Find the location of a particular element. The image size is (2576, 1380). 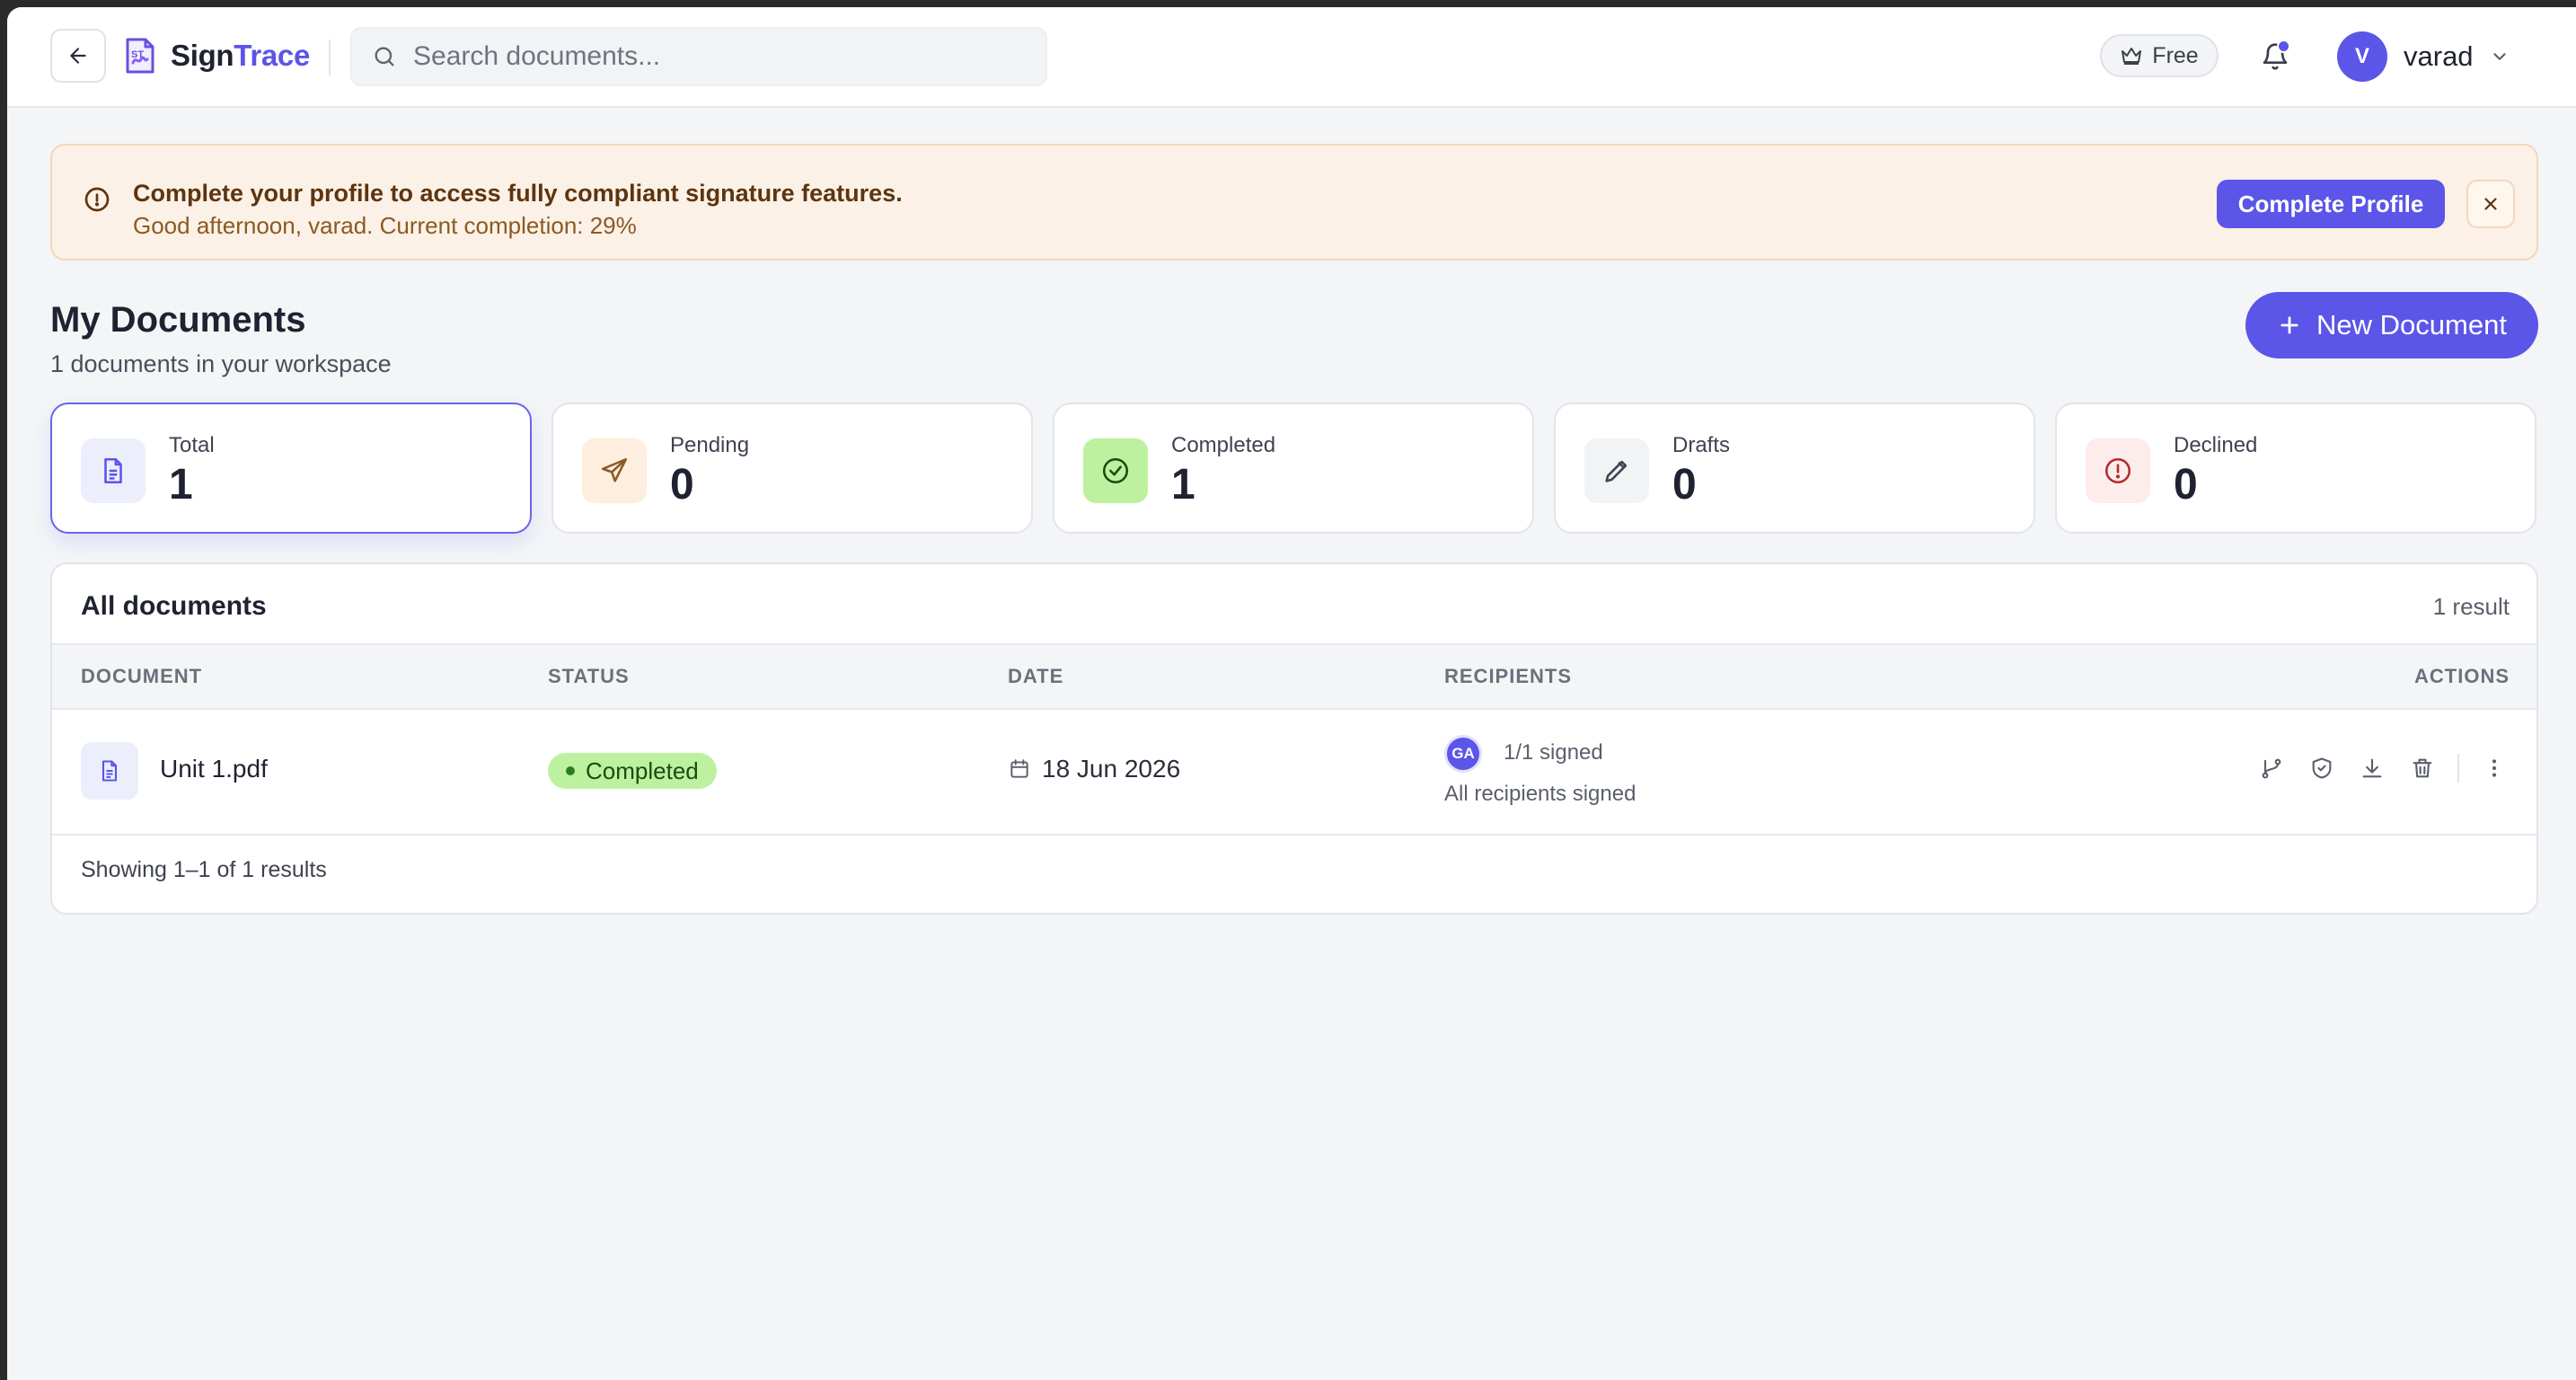

check-circle-icon is located at coordinates (1115, 470).